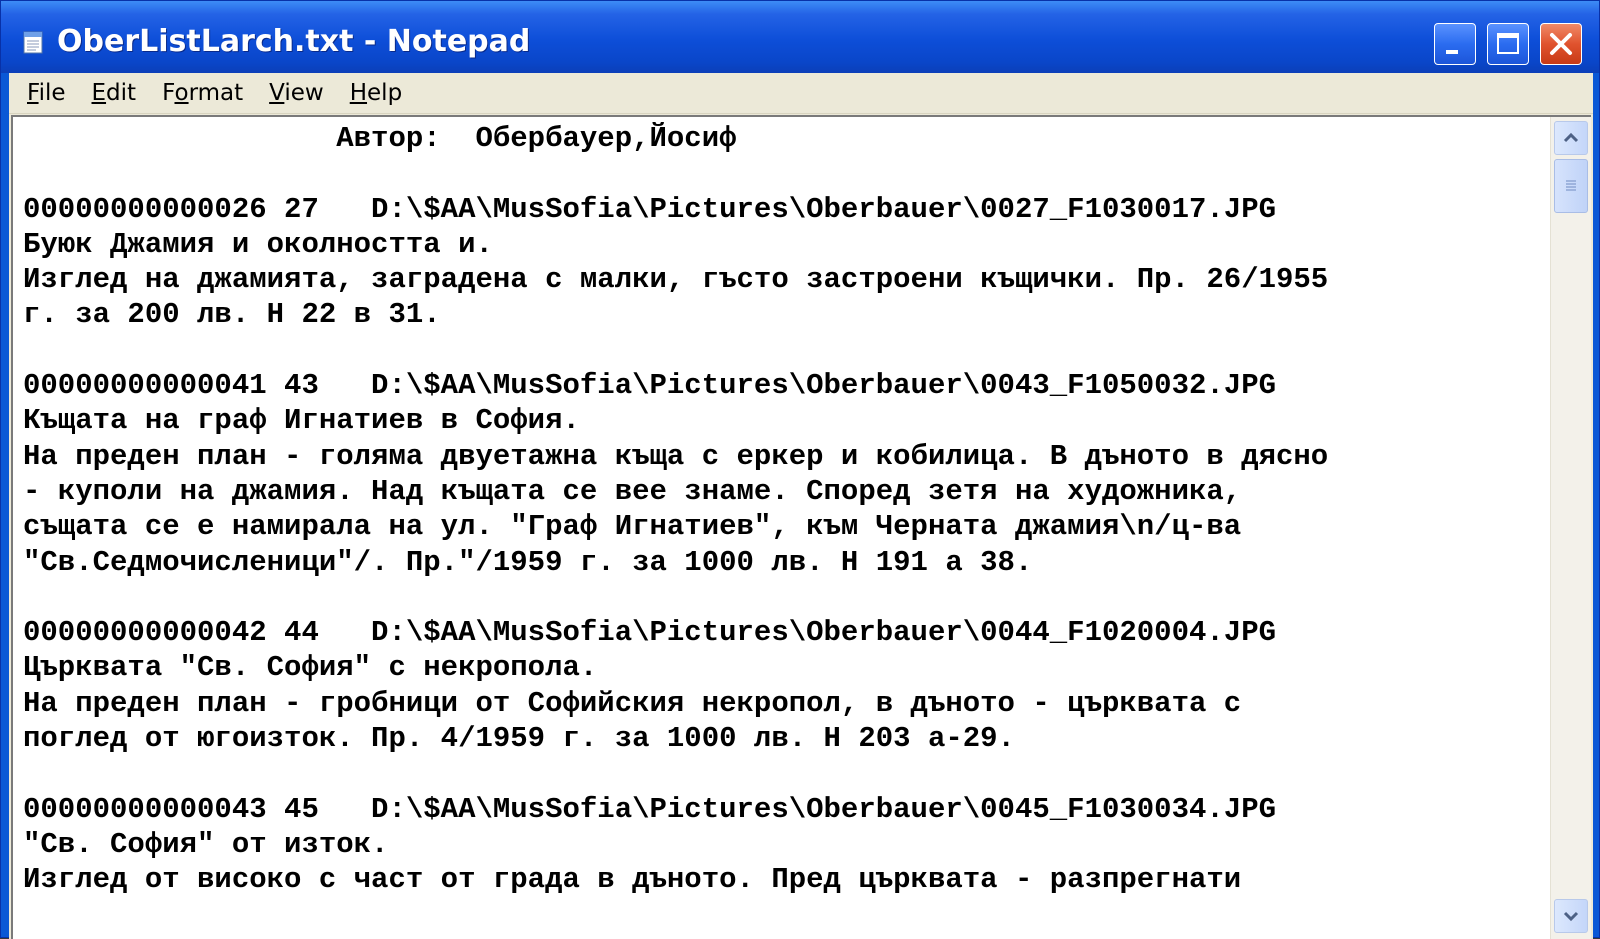  Describe the element at coordinates (801, 93) in the screenshot. I see `menu-bar: File Edit Format View Help` at that location.